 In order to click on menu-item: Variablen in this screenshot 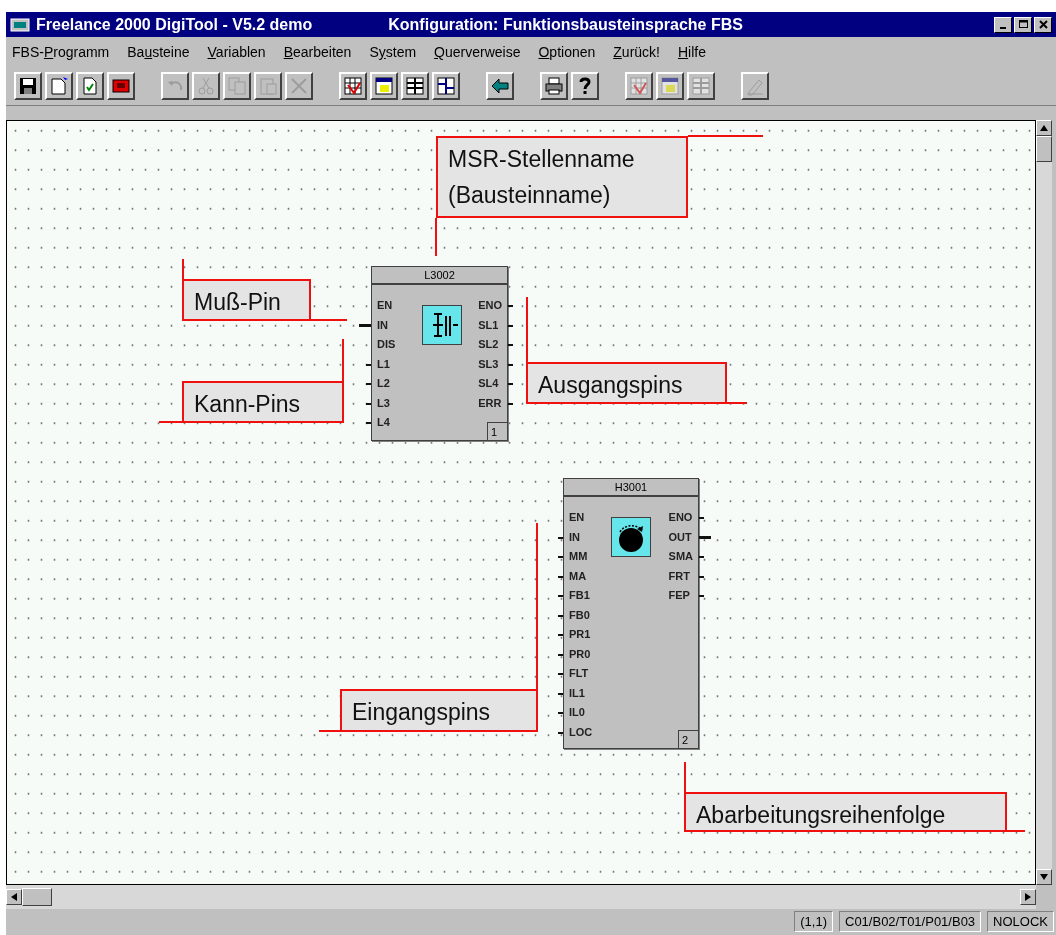, I will do `click(236, 52)`.